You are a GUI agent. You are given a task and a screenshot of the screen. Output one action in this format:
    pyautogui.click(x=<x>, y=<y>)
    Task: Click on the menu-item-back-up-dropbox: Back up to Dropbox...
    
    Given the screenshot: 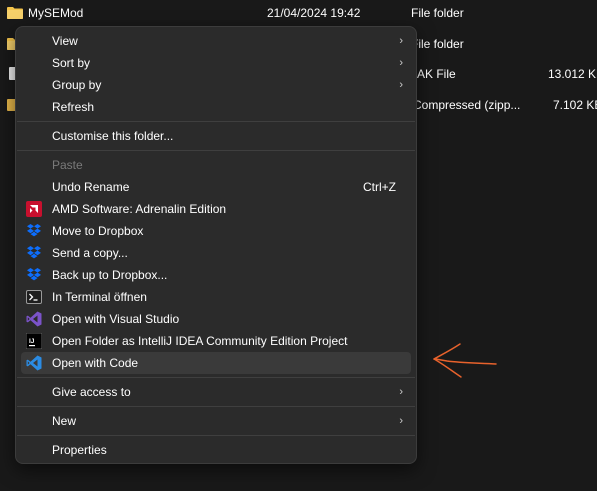 What is the action you would take?
    pyautogui.click(x=216, y=275)
    